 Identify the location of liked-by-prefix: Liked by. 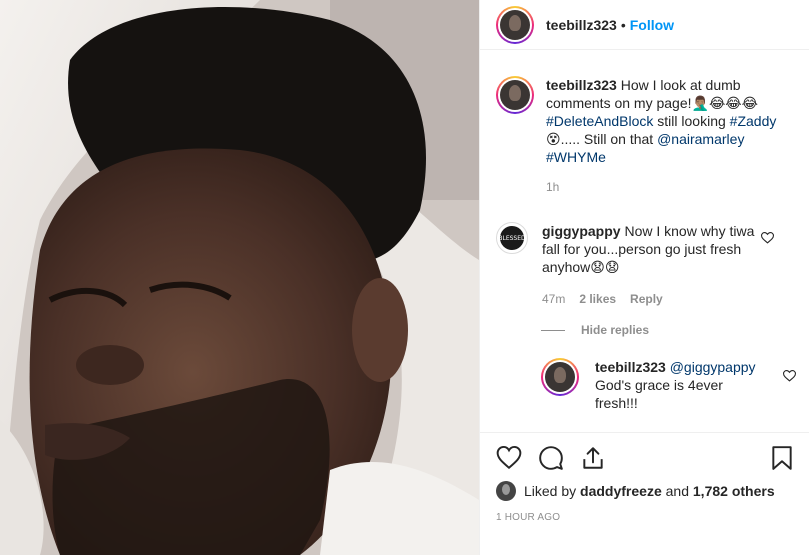
(550, 491).